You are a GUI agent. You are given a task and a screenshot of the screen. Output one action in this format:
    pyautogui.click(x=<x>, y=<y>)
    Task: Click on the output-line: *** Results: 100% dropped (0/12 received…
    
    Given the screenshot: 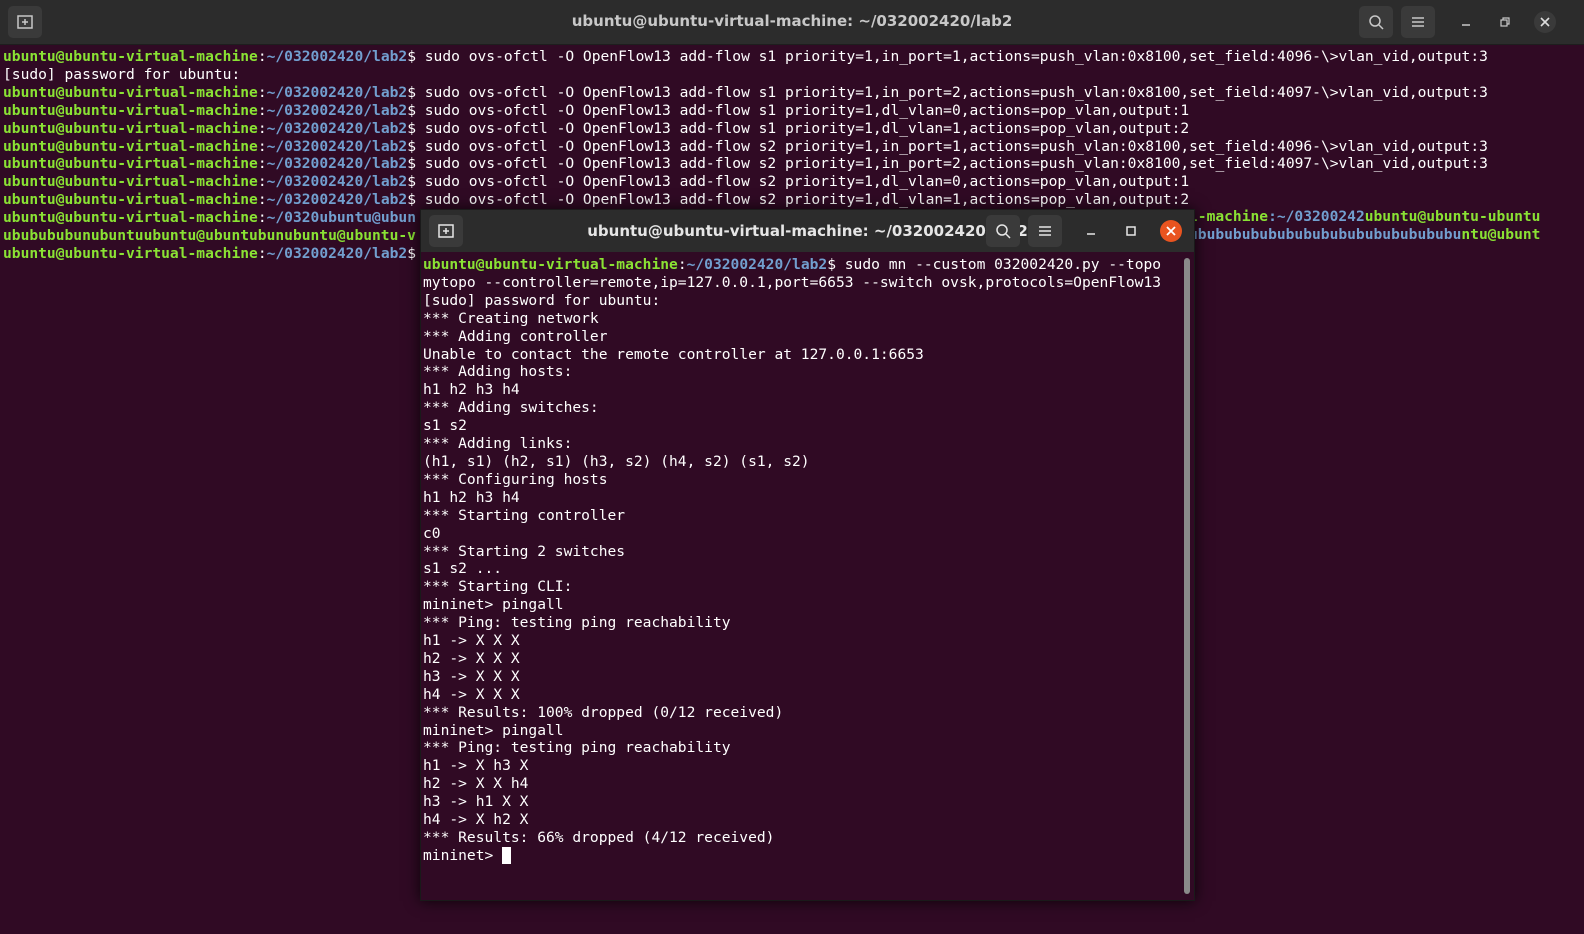 What is the action you would take?
    pyautogui.click(x=603, y=712)
    